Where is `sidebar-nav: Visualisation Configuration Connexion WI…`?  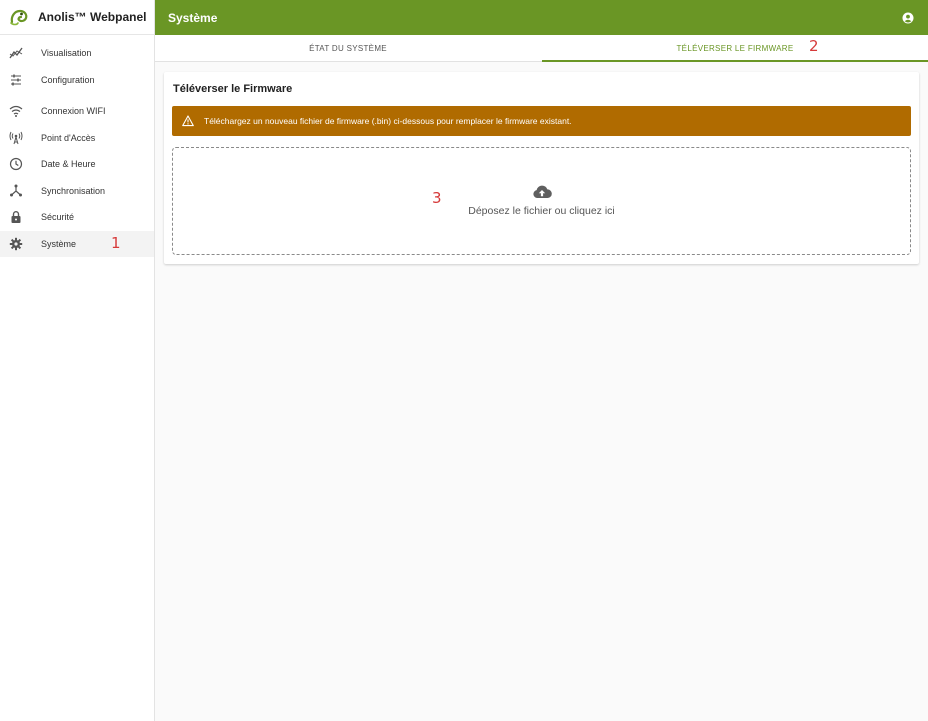
sidebar-nav: Visualisation Configuration Connexion WI… is located at coordinates (77, 148).